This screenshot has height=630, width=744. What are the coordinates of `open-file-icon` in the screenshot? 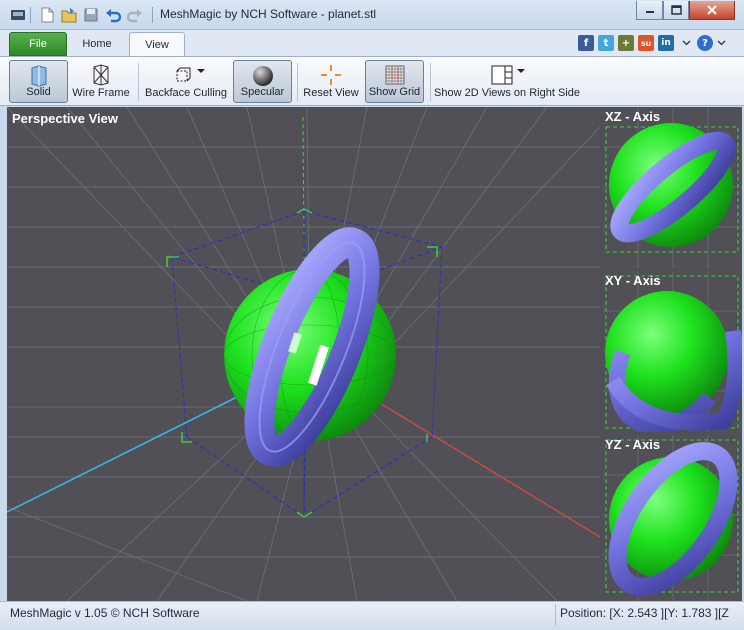 It's located at (69, 15).